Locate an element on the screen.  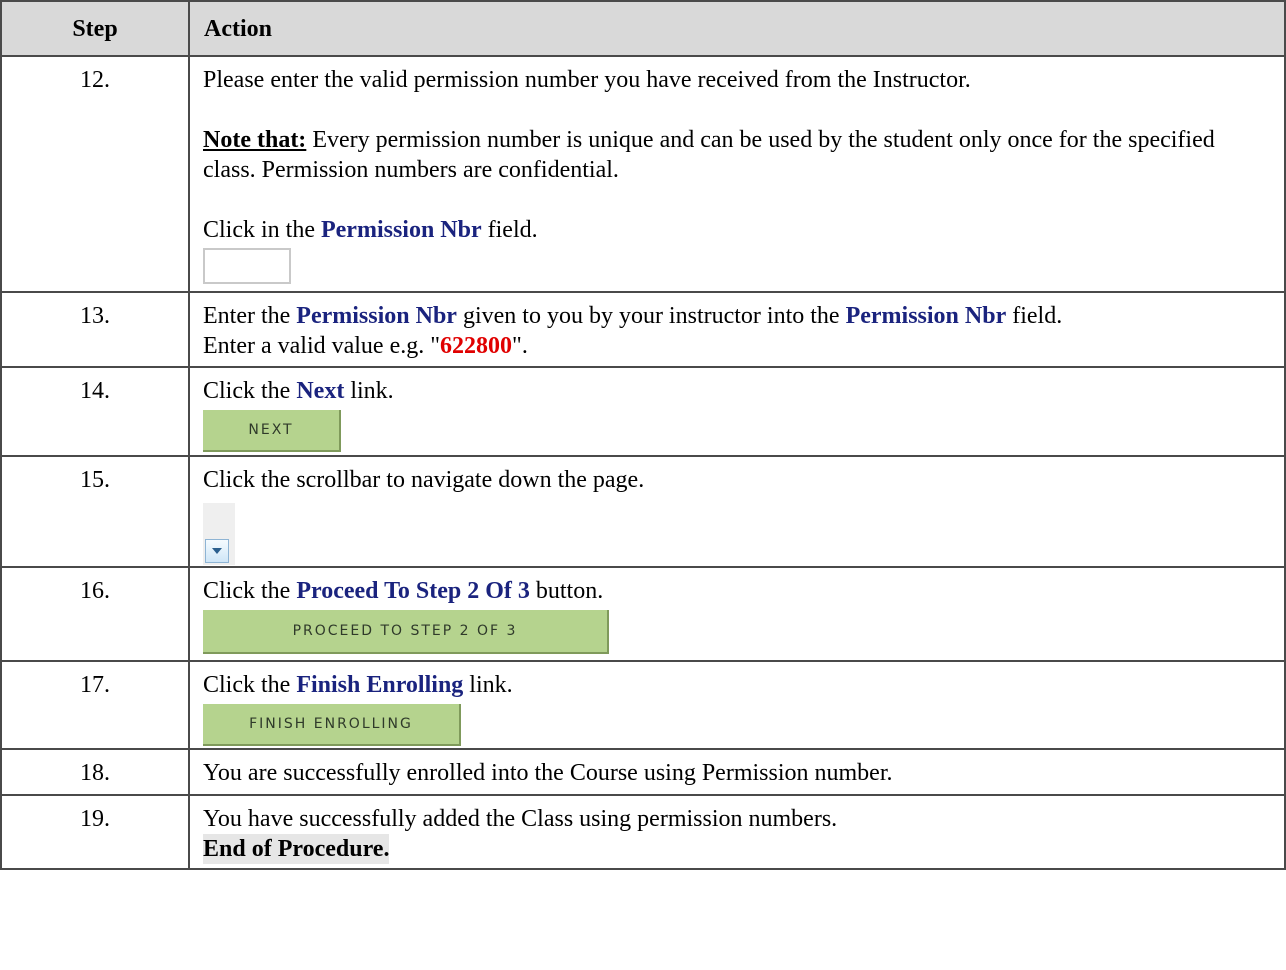
instruction-text: Click in the Permission Nbr field. is located at coordinates (736, 230).